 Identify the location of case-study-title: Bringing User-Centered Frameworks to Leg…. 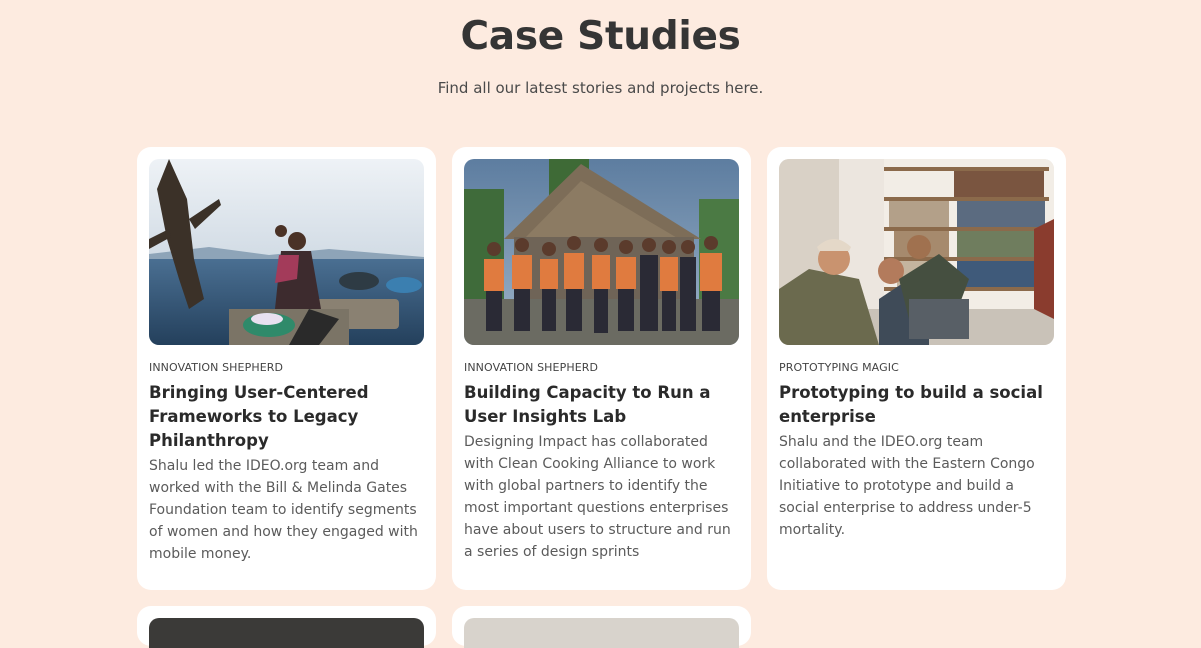
(286, 417).